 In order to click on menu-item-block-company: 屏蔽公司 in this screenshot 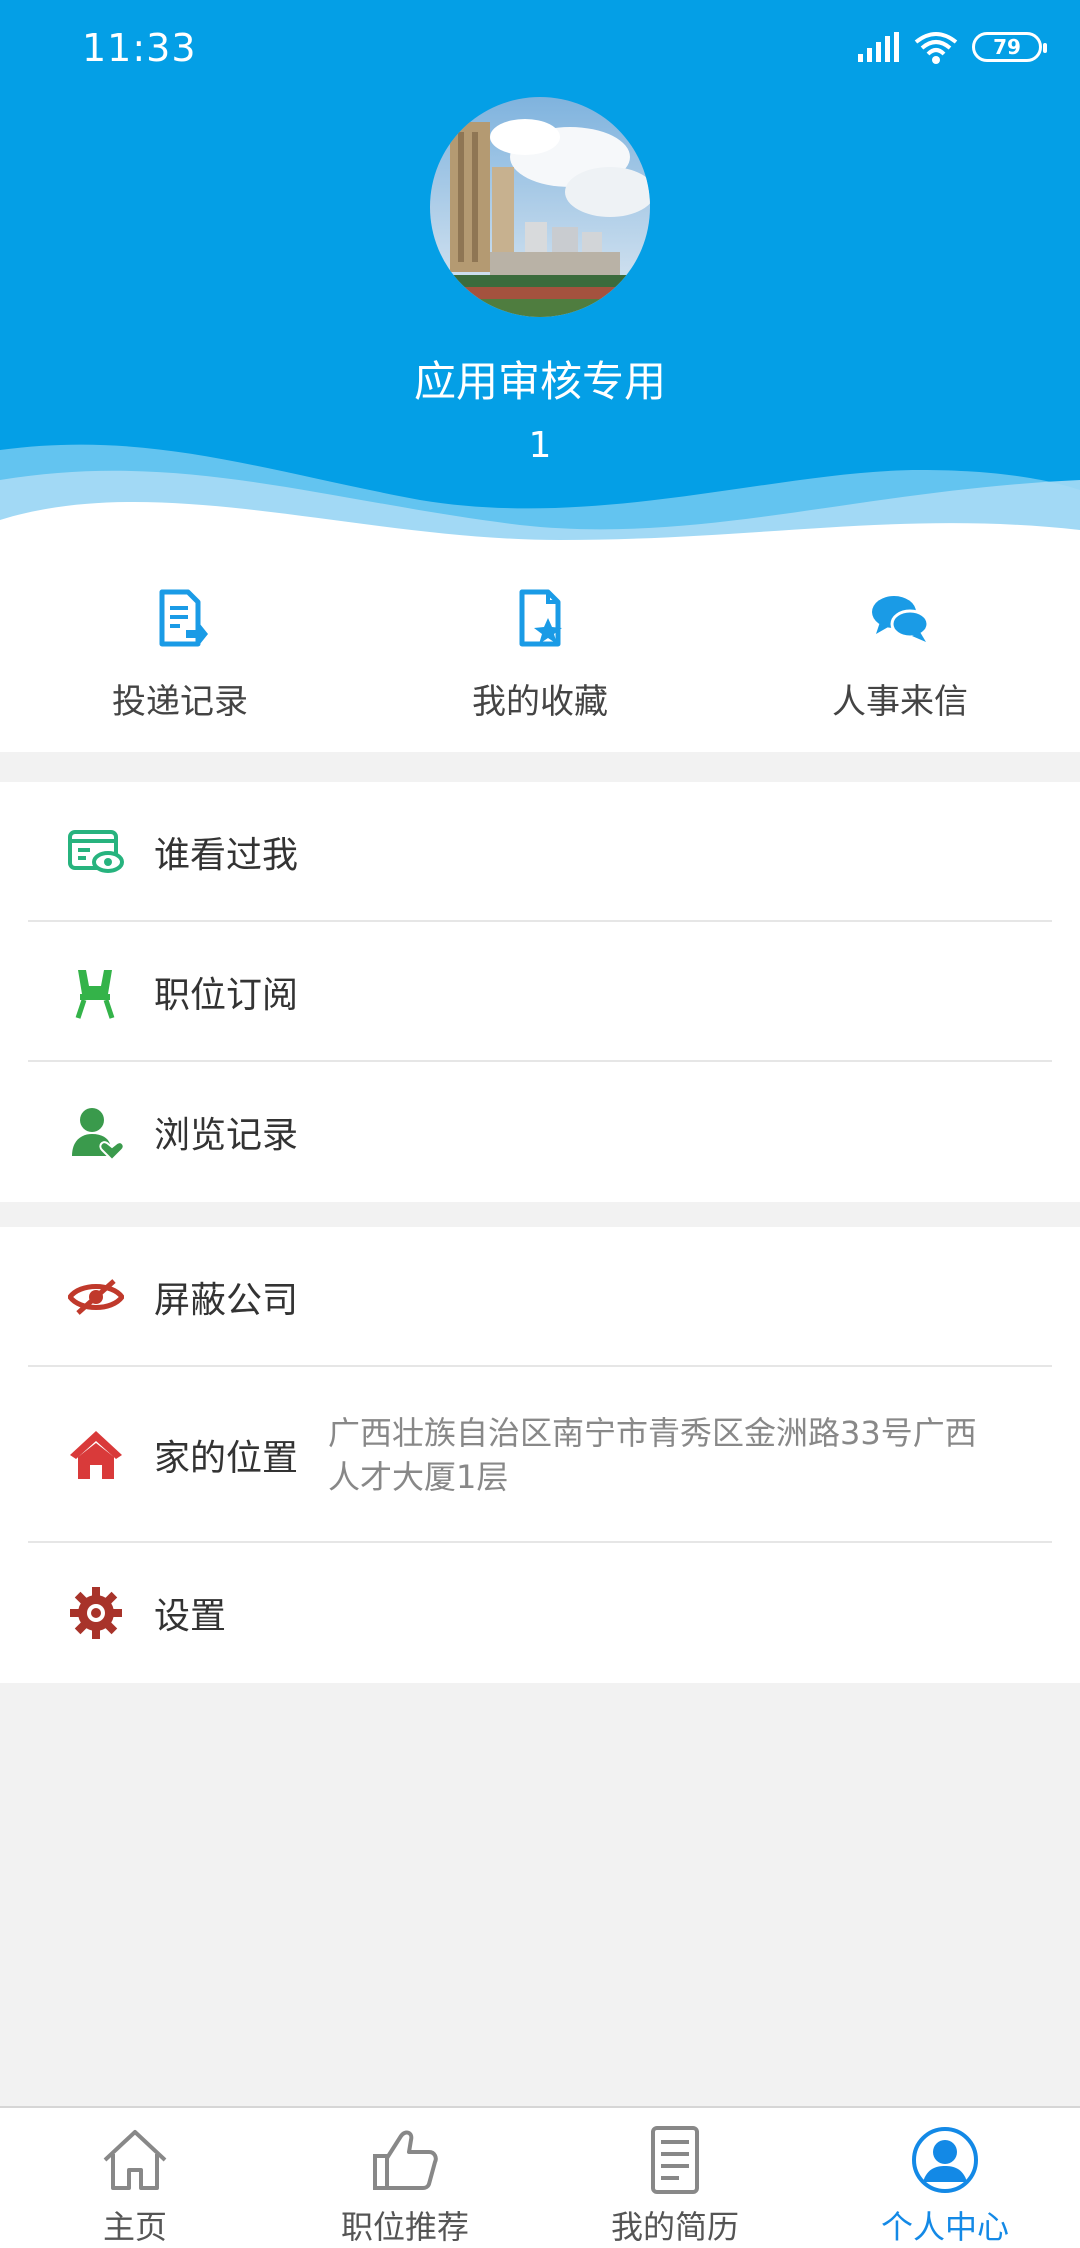, I will do `click(540, 1297)`.